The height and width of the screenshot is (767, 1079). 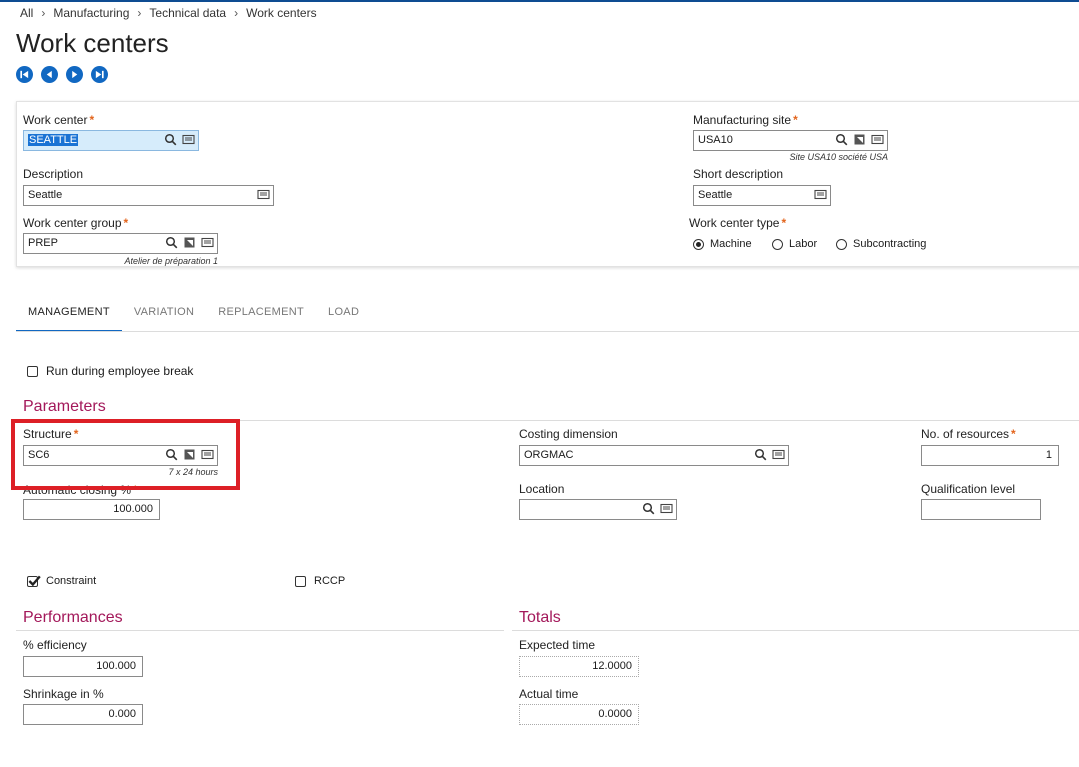 What do you see at coordinates (26, 13) in the screenshot?
I see `breadcrumb-all: All` at bounding box center [26, 13].